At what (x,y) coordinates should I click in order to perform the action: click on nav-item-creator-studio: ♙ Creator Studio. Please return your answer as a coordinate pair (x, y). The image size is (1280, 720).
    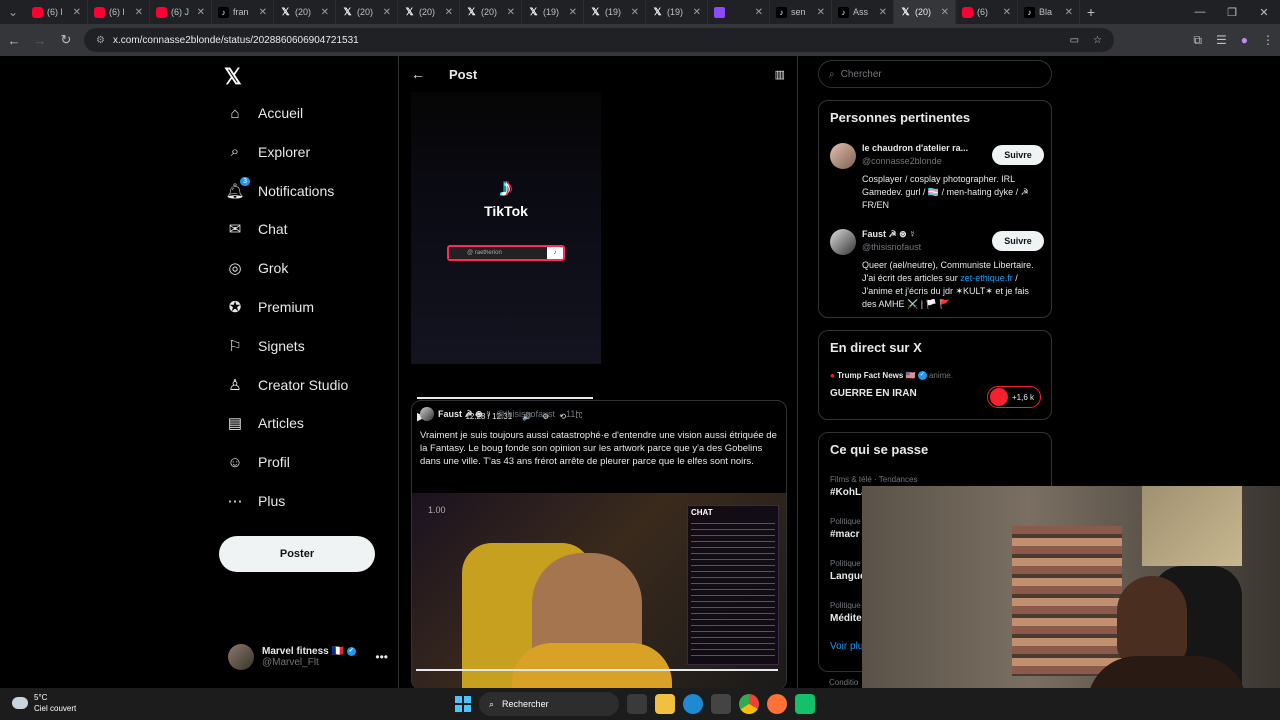
    Looking at the image, I should click on (287, 385).